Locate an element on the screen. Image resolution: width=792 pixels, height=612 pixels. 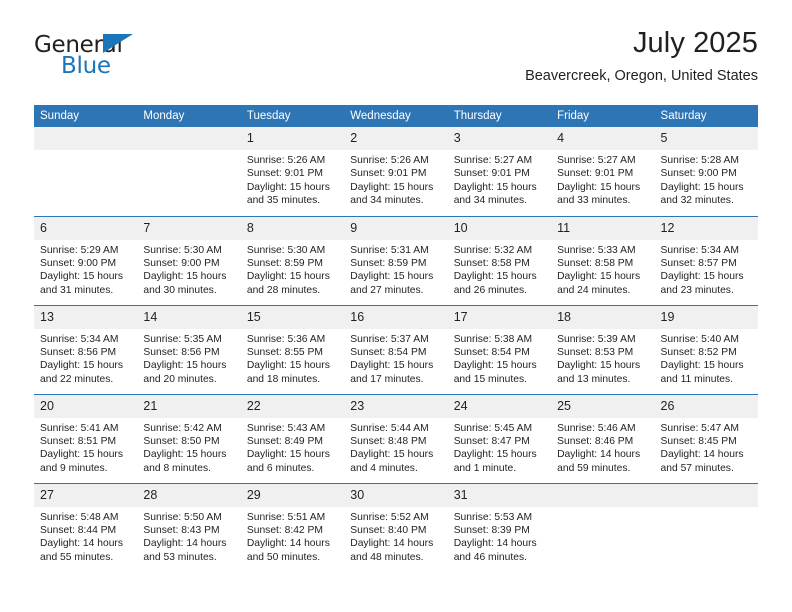
daylight-text: Daylight: 14 hours and 53 minutes. is located at coordinates (185, 550).